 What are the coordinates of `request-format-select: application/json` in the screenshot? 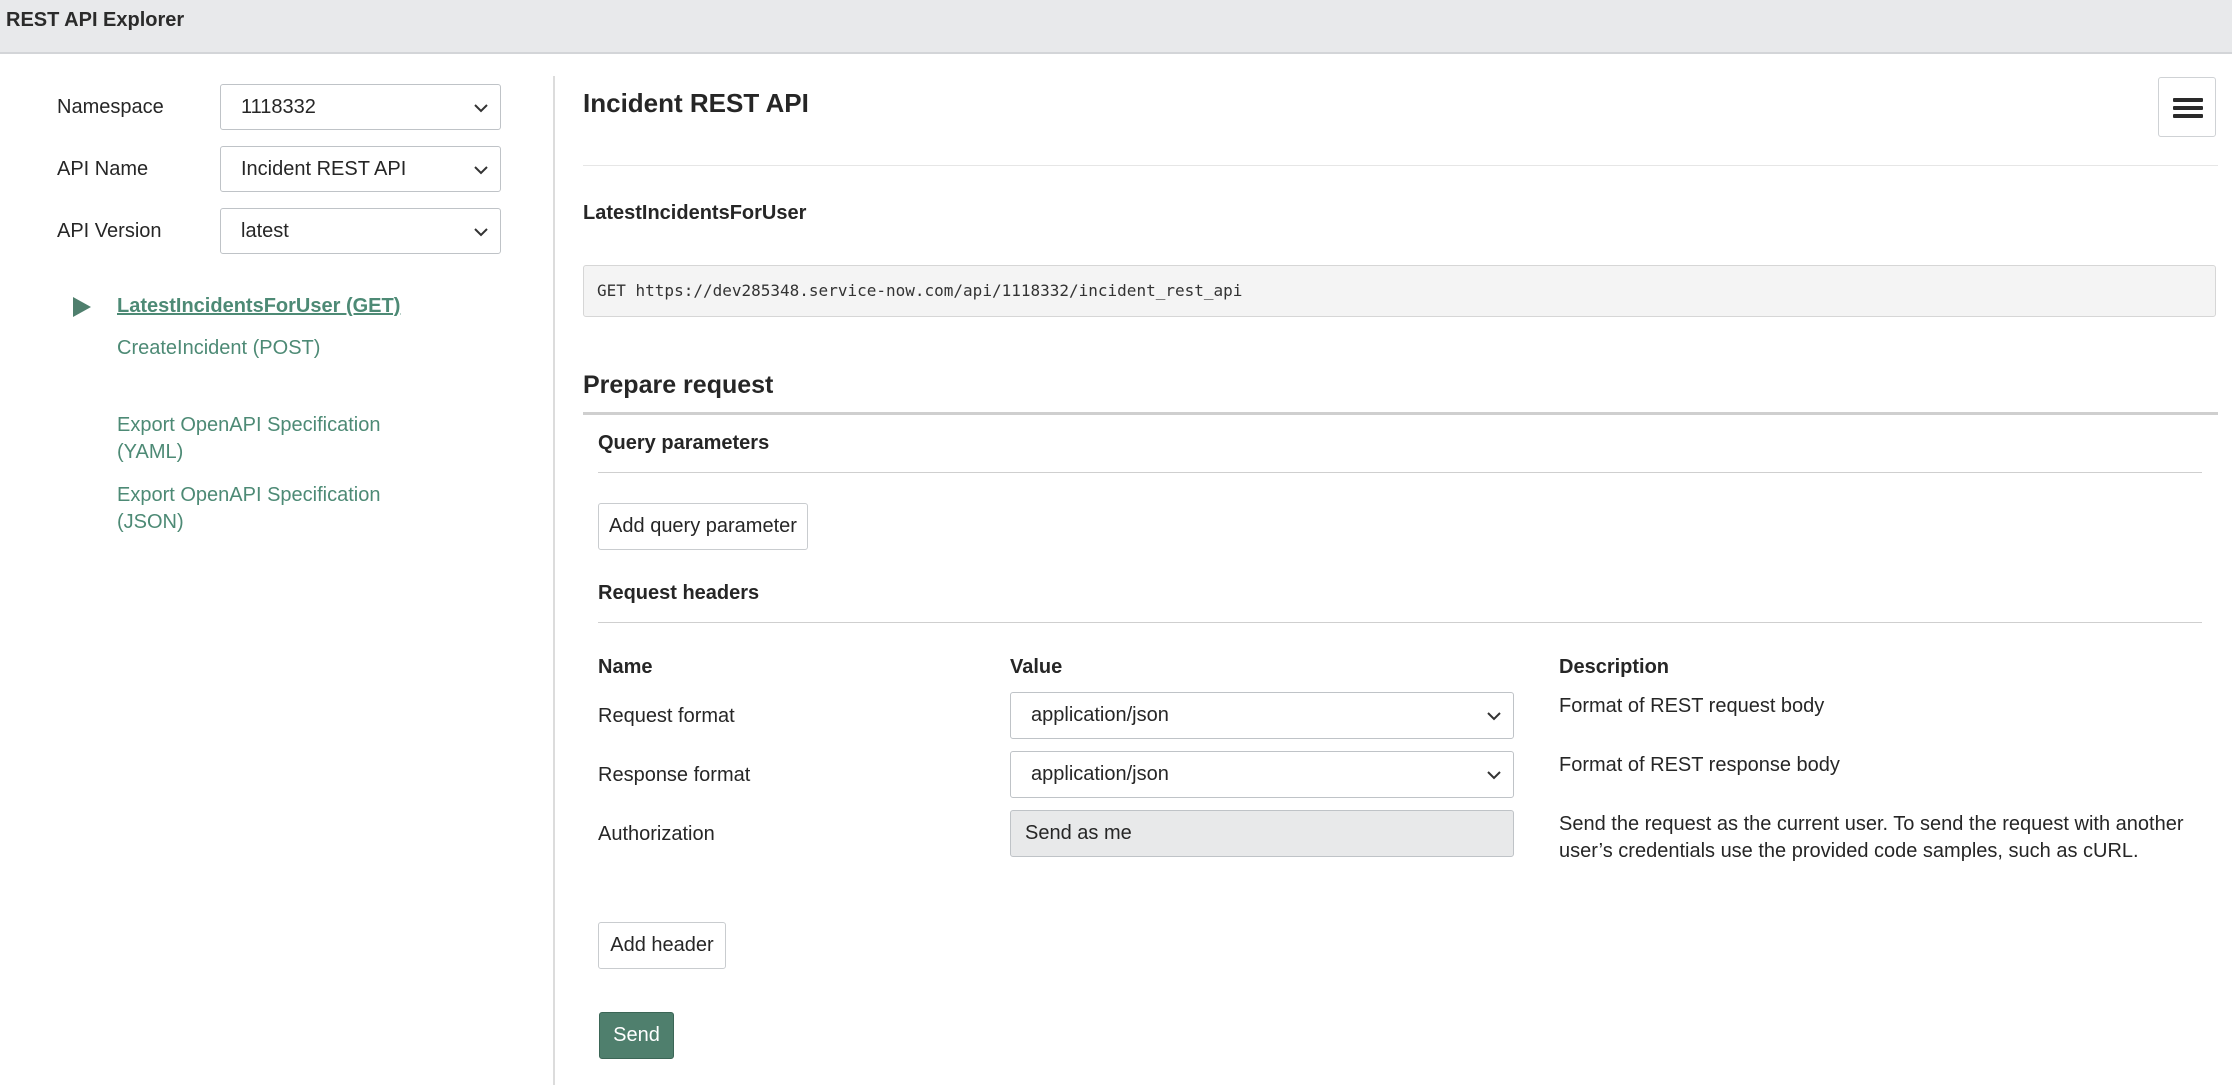 It's located at (1262, 715).